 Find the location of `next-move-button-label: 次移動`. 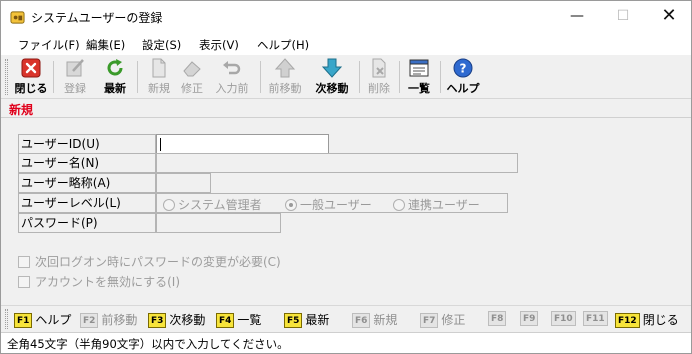

next-move-button-label: 次移動 is located at coordinates (332, 88).